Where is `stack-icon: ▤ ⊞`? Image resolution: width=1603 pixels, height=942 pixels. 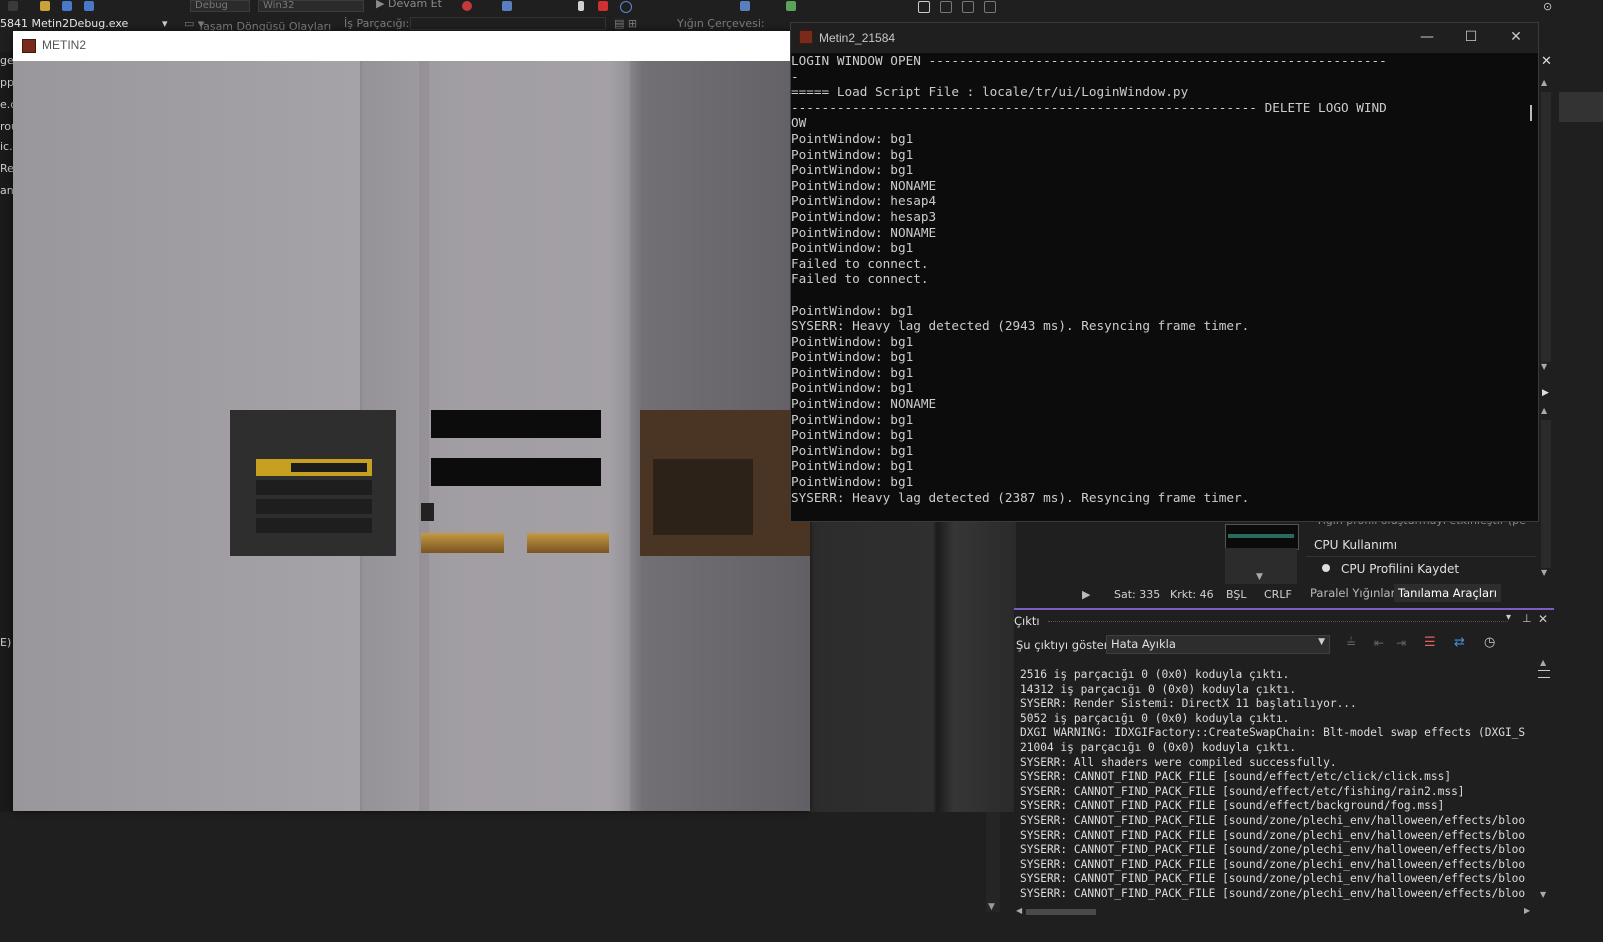 stack-icon: ▤ ⊞ is located at coordinates (625, 23).